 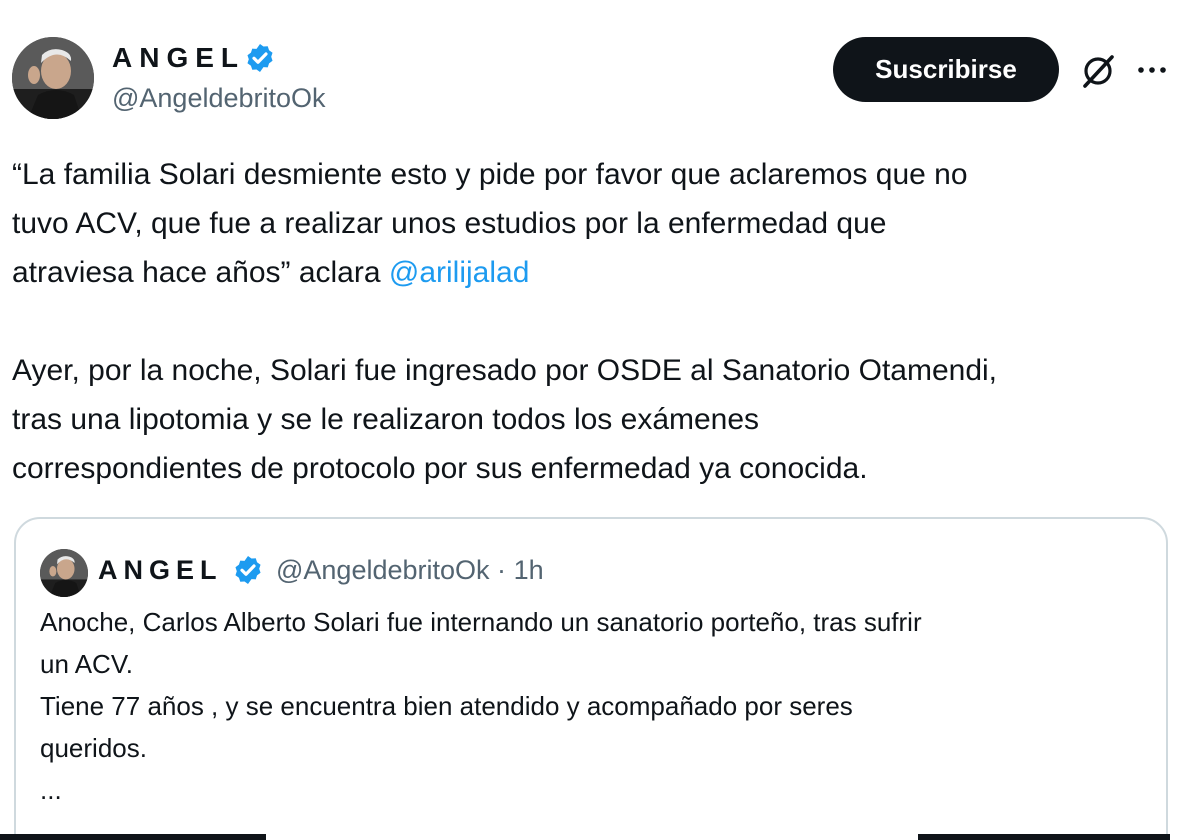 What do you see at coordinates (1098, 71) in the screenshot?
I see `grok-icon` at bounding box center [1098, 71].